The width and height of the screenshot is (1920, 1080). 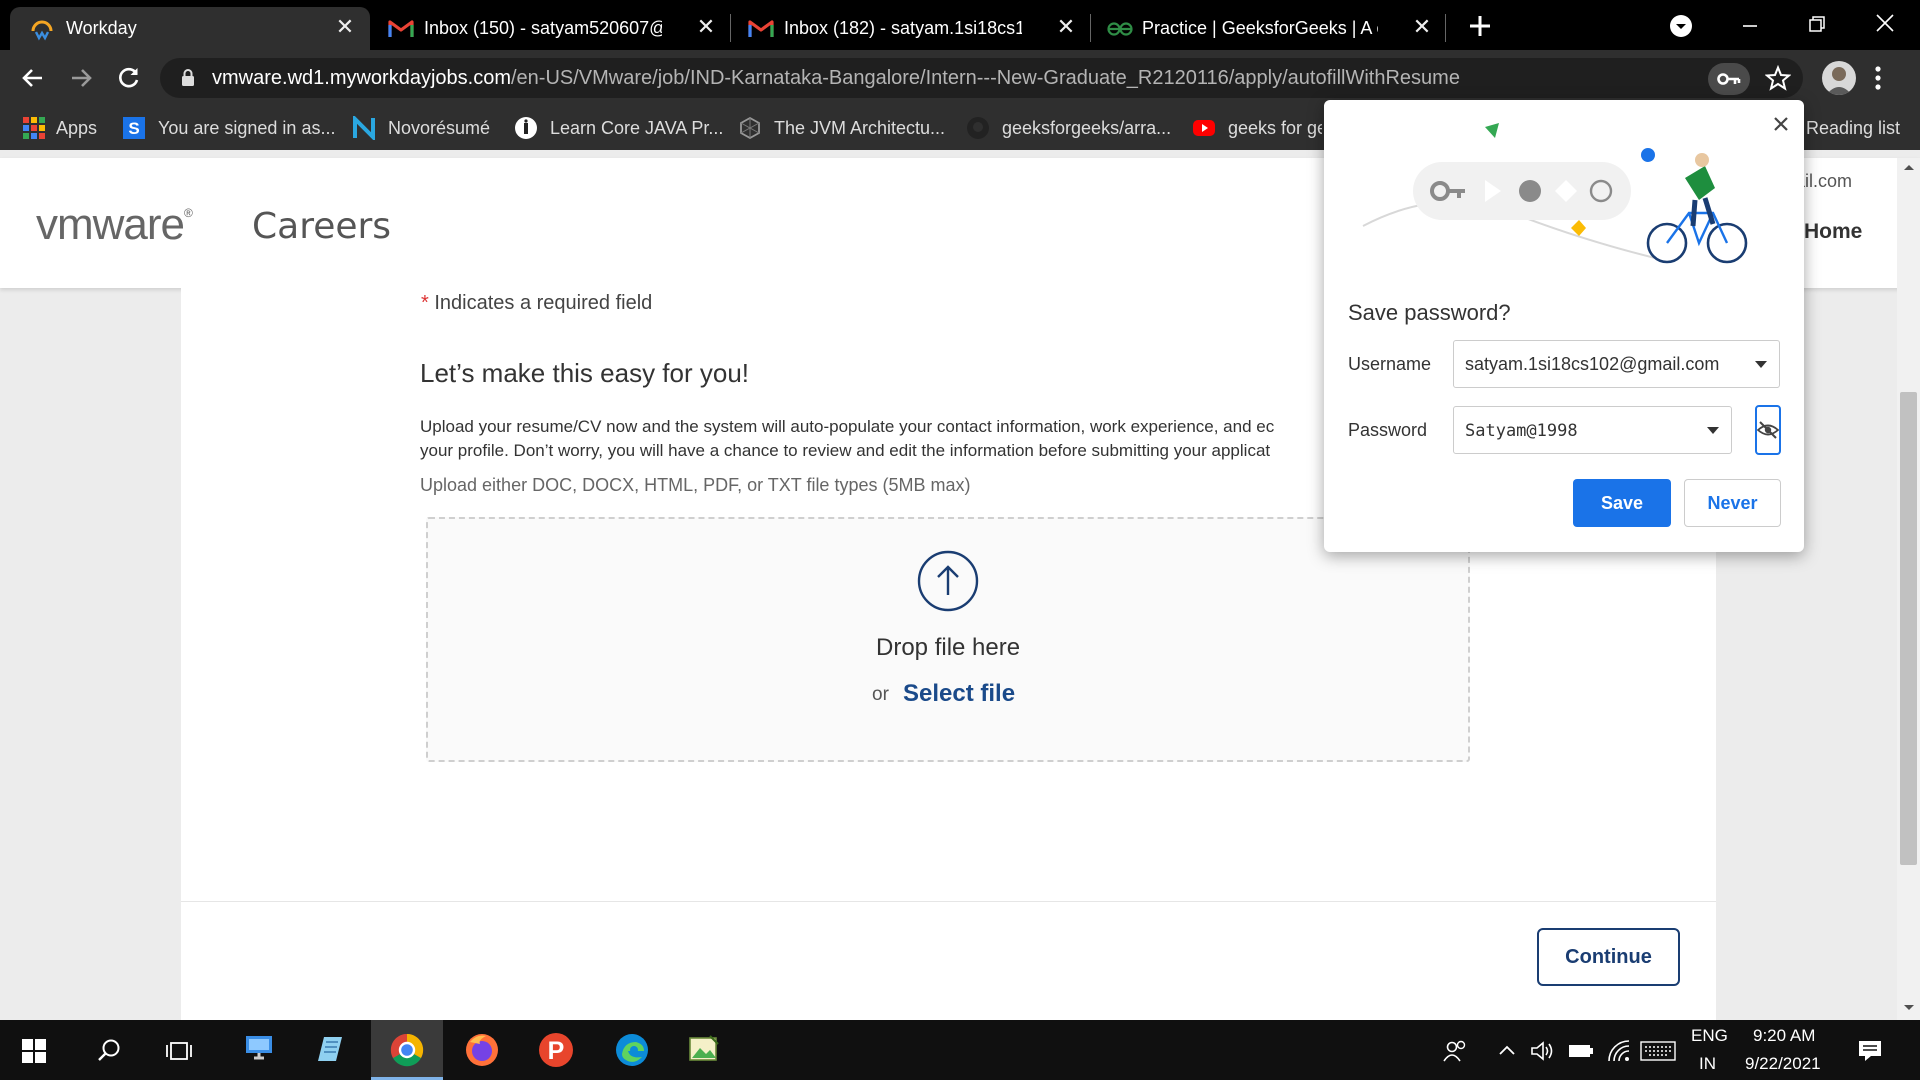 What do you see at coordinates (1555, 193) in the screenshot?
I see `password-illustration` at bounding box center [1555, 193].